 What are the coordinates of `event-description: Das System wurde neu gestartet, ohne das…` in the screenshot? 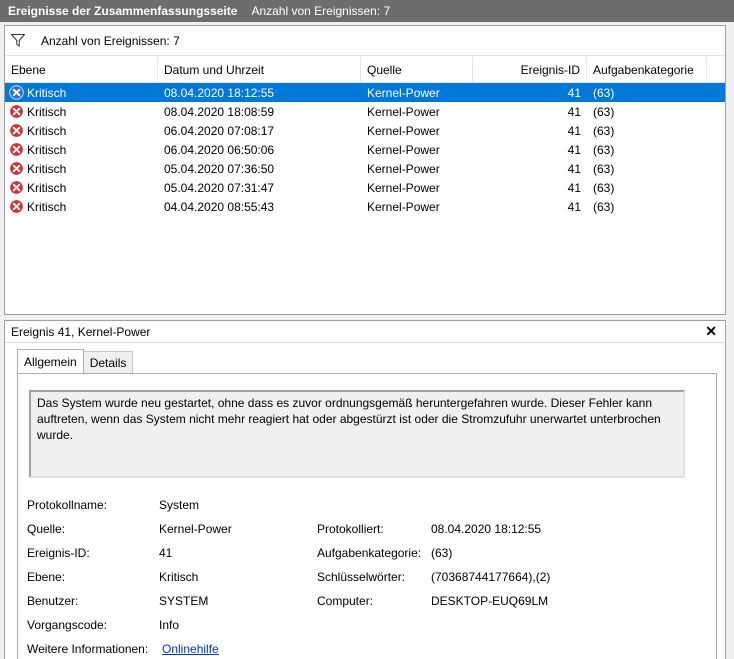 It's located at (357, 434).